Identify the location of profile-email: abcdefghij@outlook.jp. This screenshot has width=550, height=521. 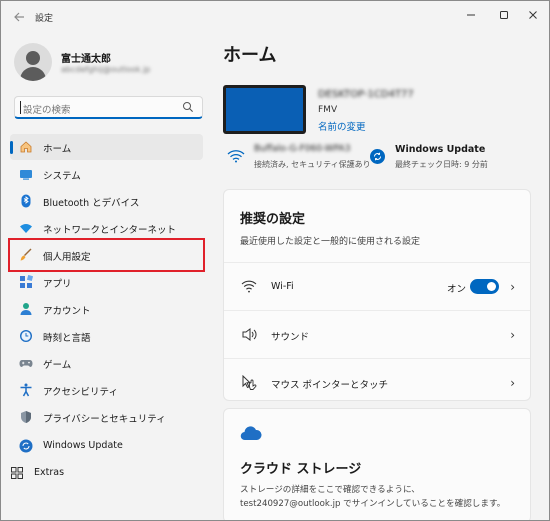
(106, 69).